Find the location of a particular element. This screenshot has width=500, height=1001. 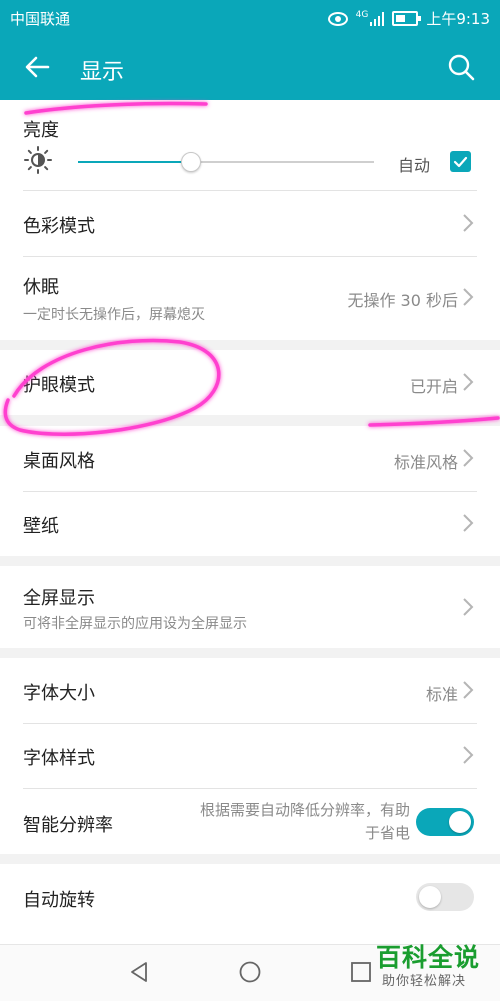

smart-resolution-description-line1: 根据需要自动降低分辨率，有助 is located at coordinates (304, 810).